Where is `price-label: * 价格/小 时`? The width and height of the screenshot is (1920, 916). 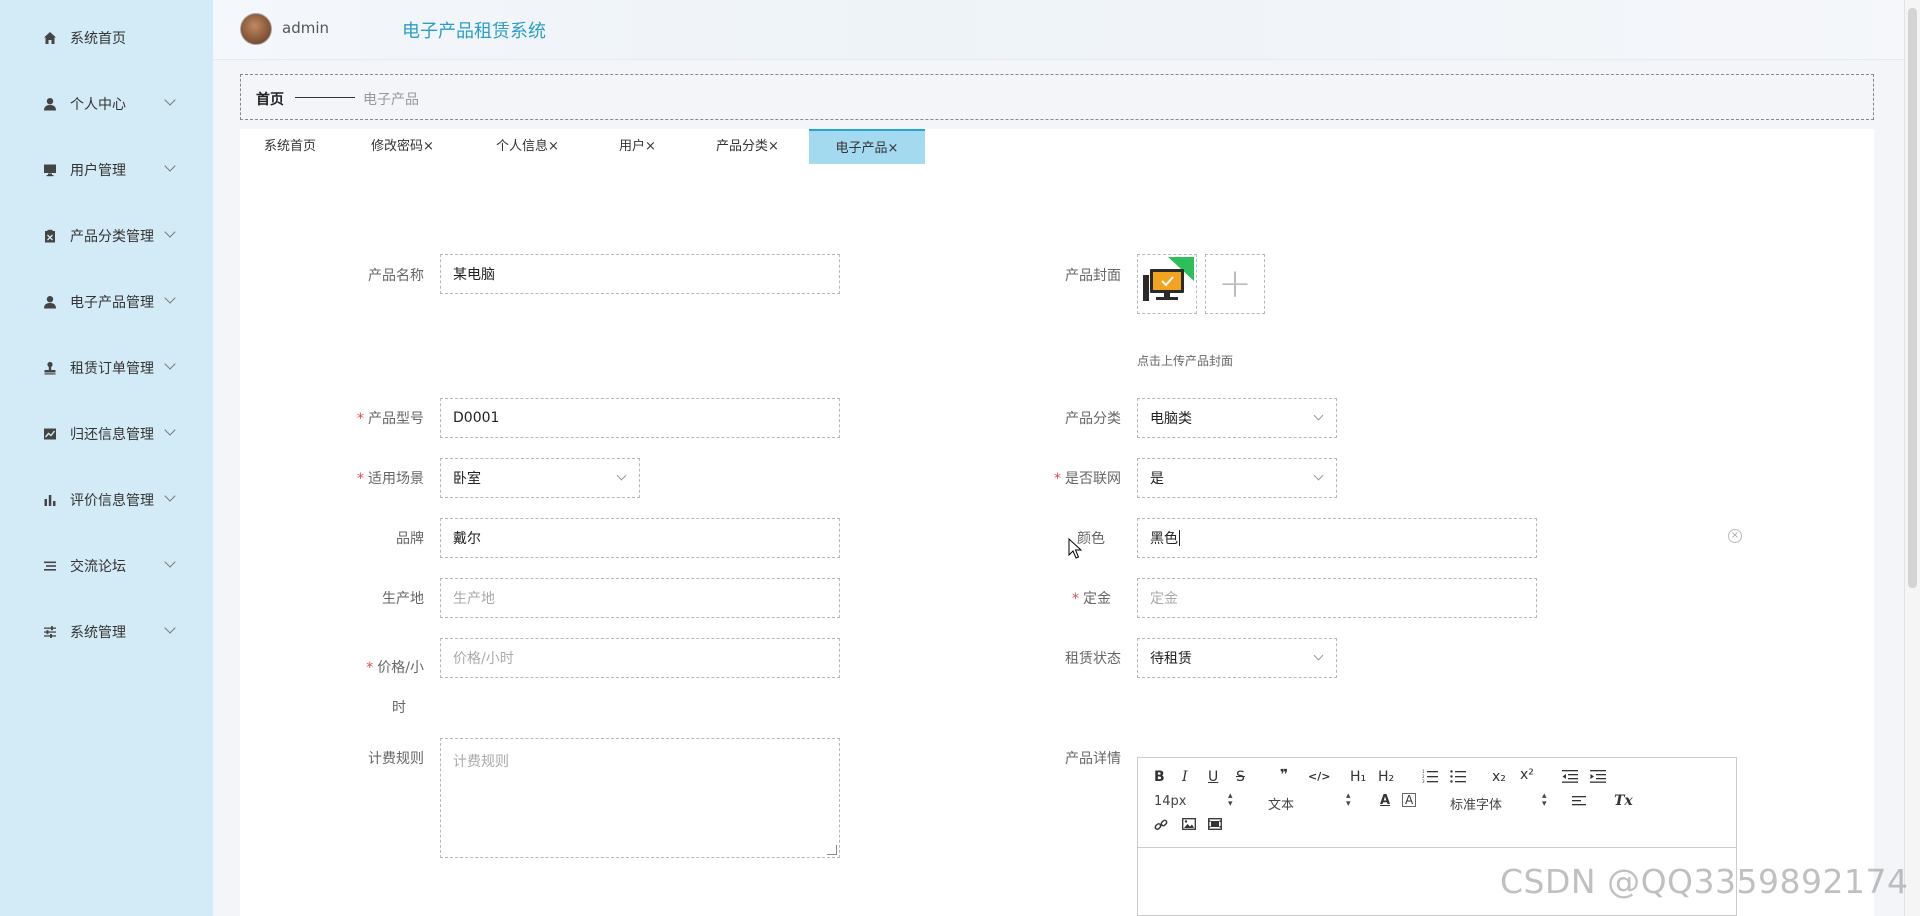 price-label: * 价格/小 时 is located at coordinates (395, 688).